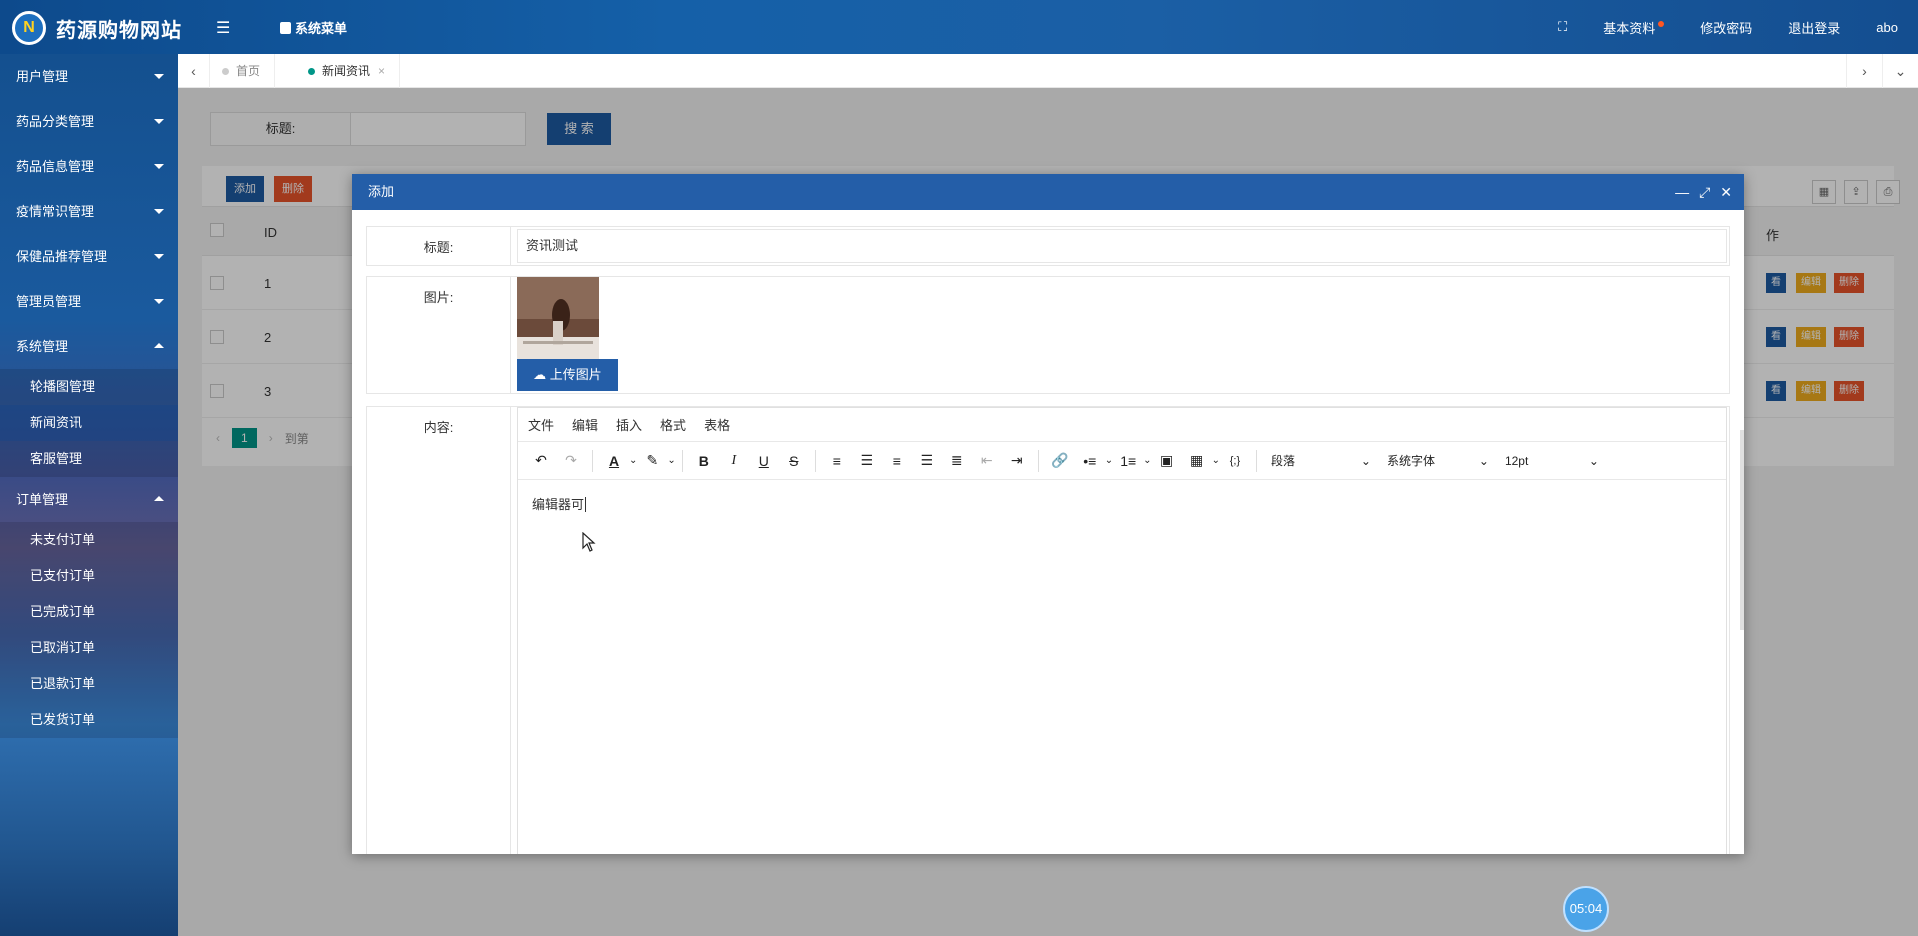 The height and width of the screenshot is (936, 1918). I want to click on text-caret, so click(586, 504).